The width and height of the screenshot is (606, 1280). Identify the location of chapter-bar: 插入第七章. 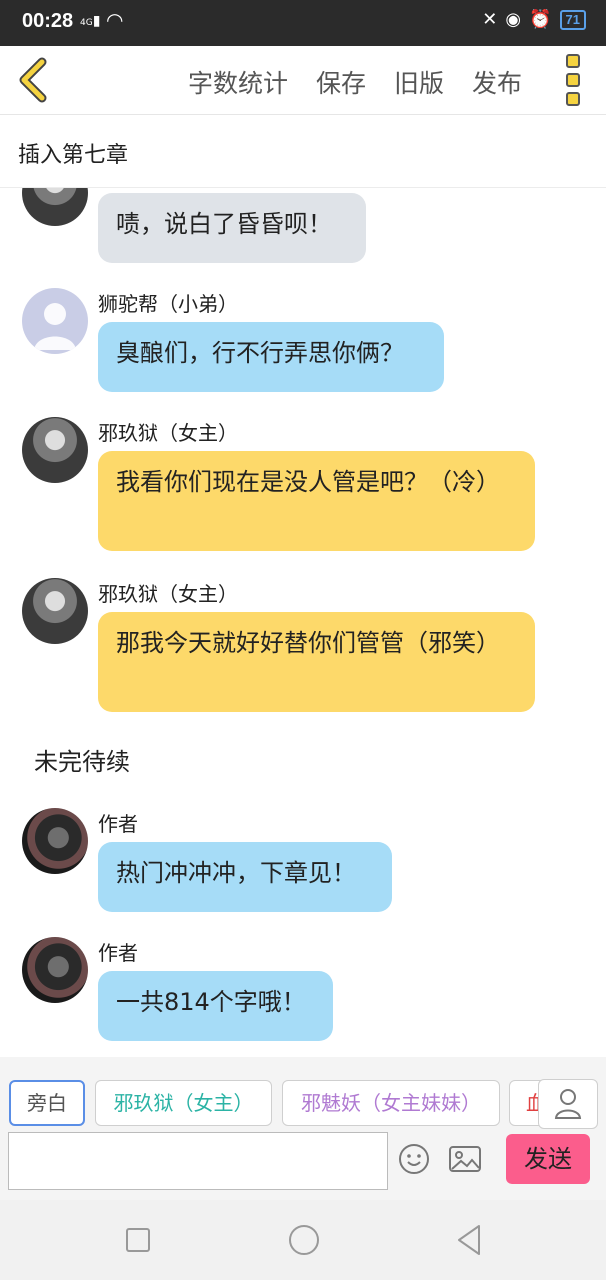
(303, 151).